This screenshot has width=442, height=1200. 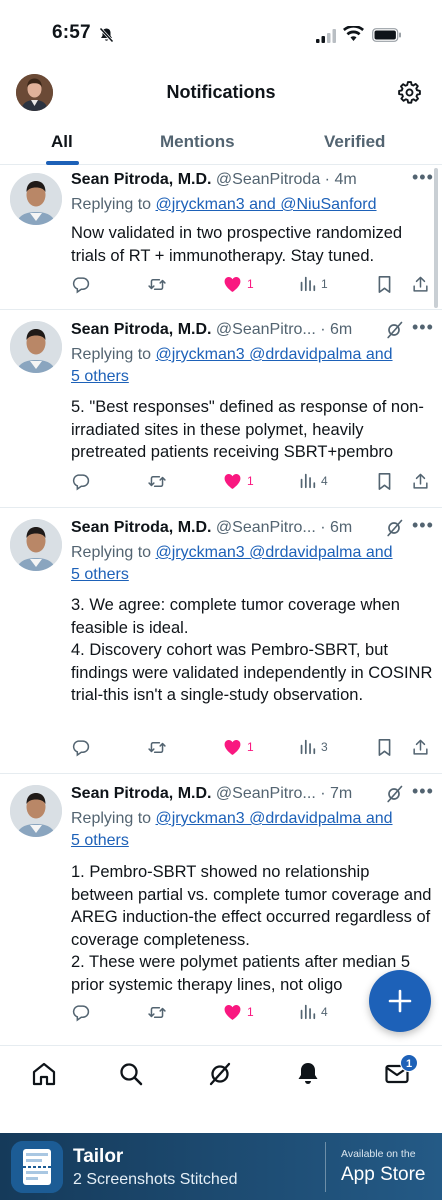 I want to click on messages-badge: 1, so click(x=409, y=1063).